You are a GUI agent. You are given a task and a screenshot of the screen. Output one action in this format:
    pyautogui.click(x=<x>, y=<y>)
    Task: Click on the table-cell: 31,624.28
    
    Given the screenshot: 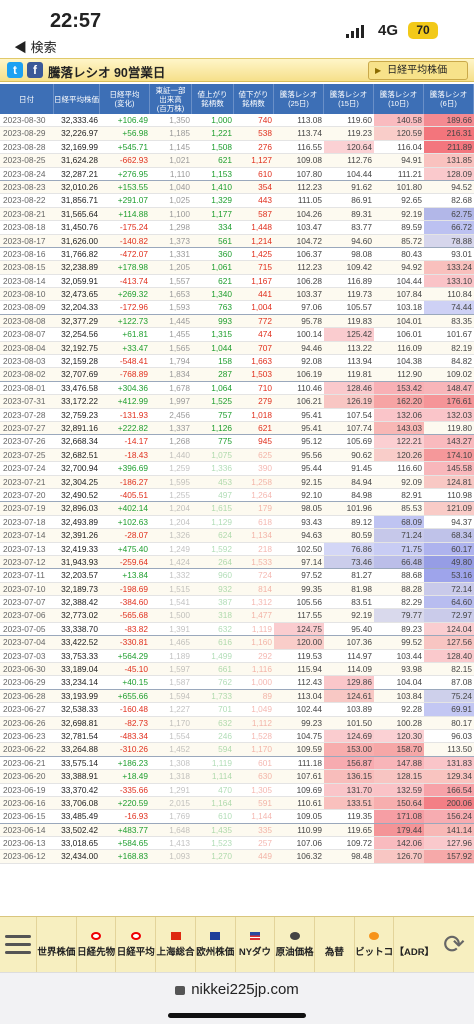 What is the action you would take?
    pyautogui.click(x=79, y=160)
    